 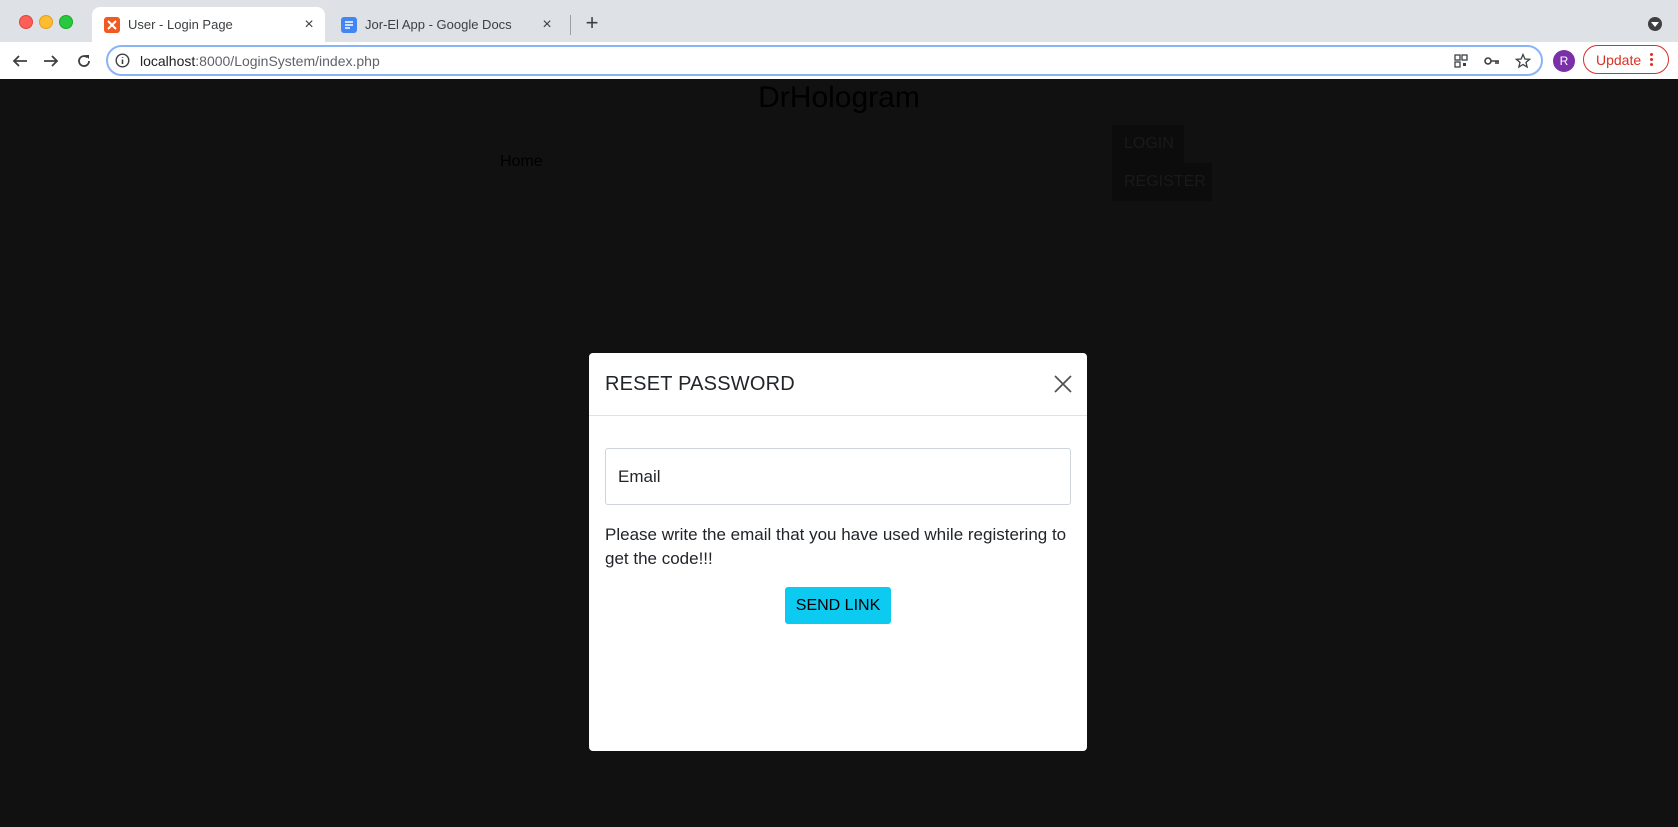 What do you see at coordinates (824, 60) in the screenshot?
I see `address-bar: localhost:8000/LoginSystem/index.php` at bounding box center [824, 60].